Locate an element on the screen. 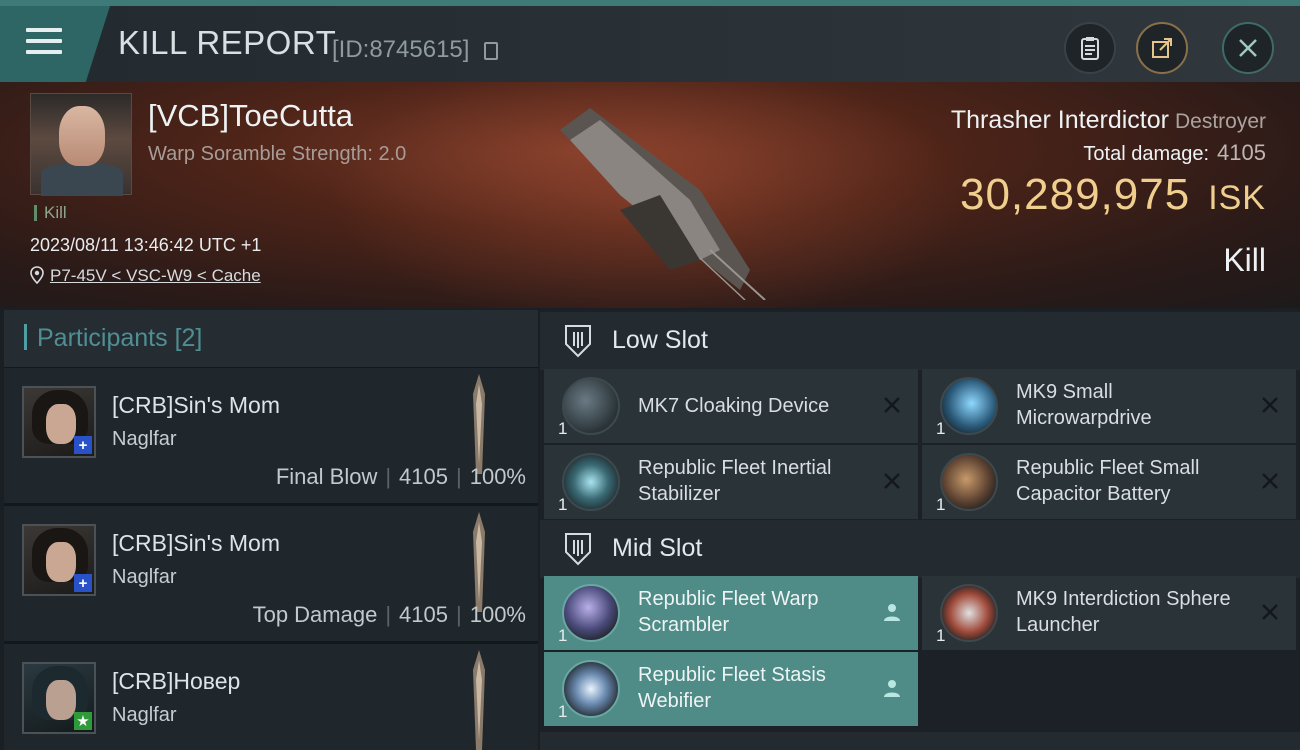  victim-ship-image is located at coordinates (660, 200).